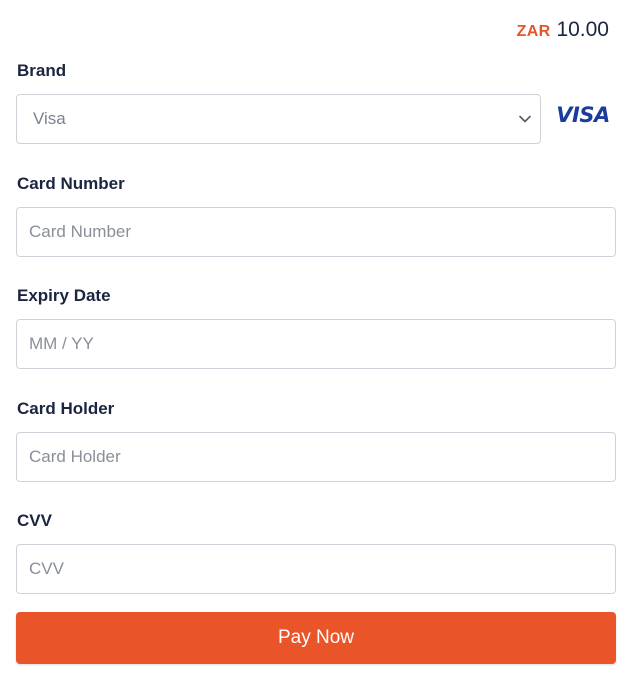 This screenshot has width=631, height=680. Describe the element at coordinates (525, 119) in the screenshot. I see `chevron-down-icon` at that location.